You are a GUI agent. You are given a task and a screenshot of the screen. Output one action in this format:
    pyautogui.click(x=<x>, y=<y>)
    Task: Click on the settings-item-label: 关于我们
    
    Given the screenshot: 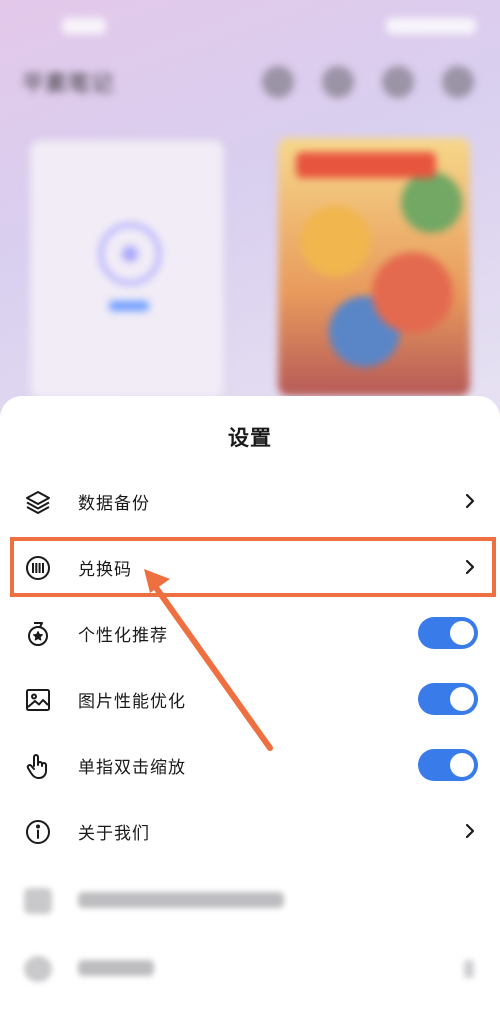 What is the action you would take?
    pyautogui.click(x=114, y=834)
    